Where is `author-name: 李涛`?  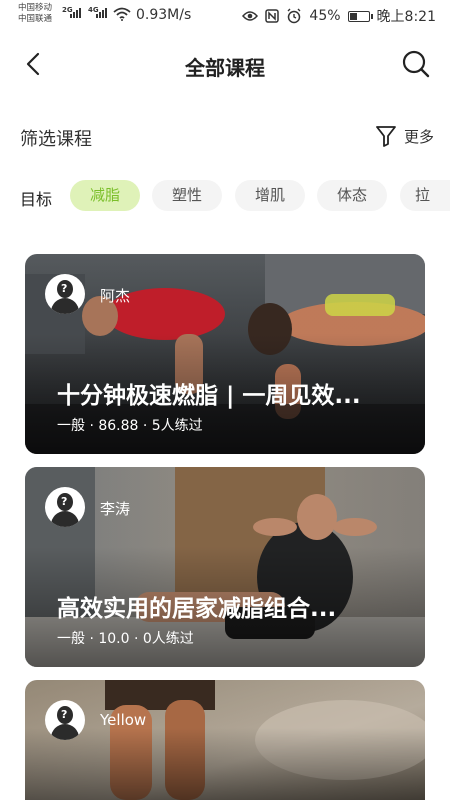
author-name: 李涛 is located at coordinates (115, 509).